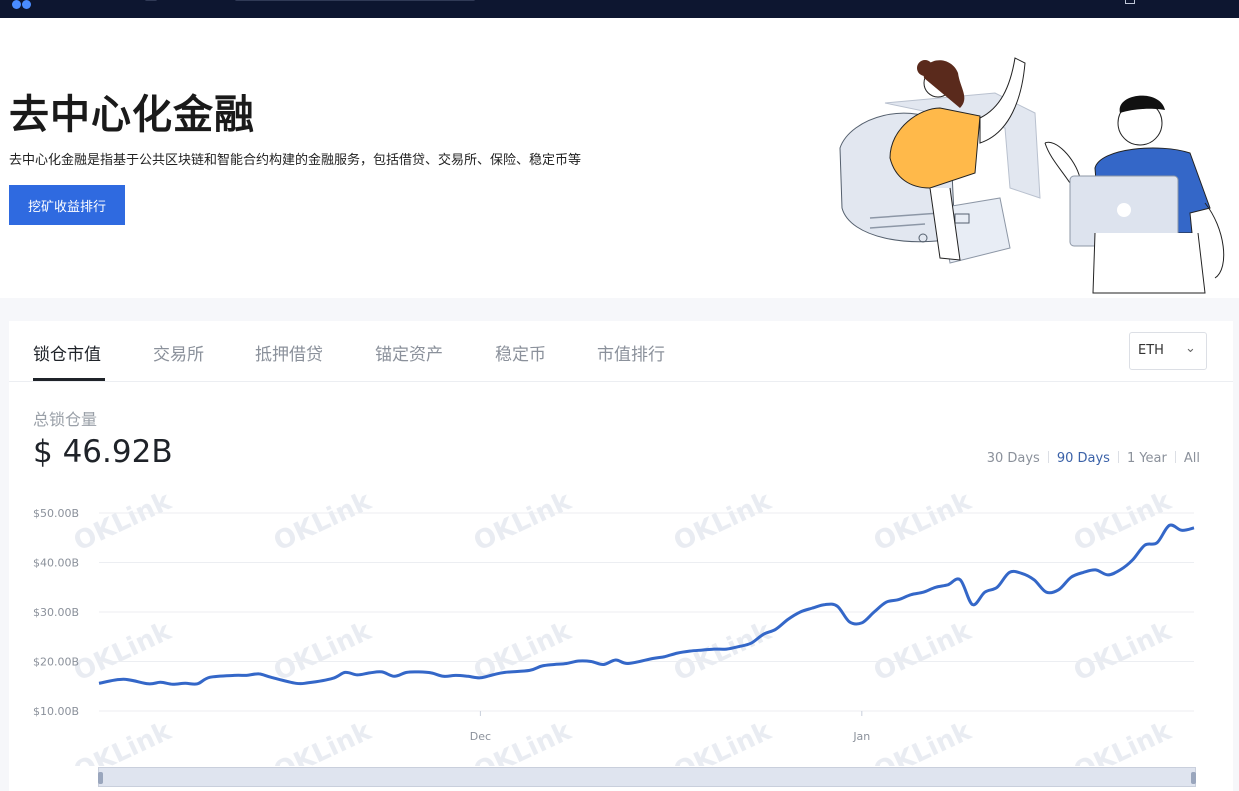  Describe the element at coordinates (647, 777) in the screenshot. I see `chart-range-scrollbar` at that location.